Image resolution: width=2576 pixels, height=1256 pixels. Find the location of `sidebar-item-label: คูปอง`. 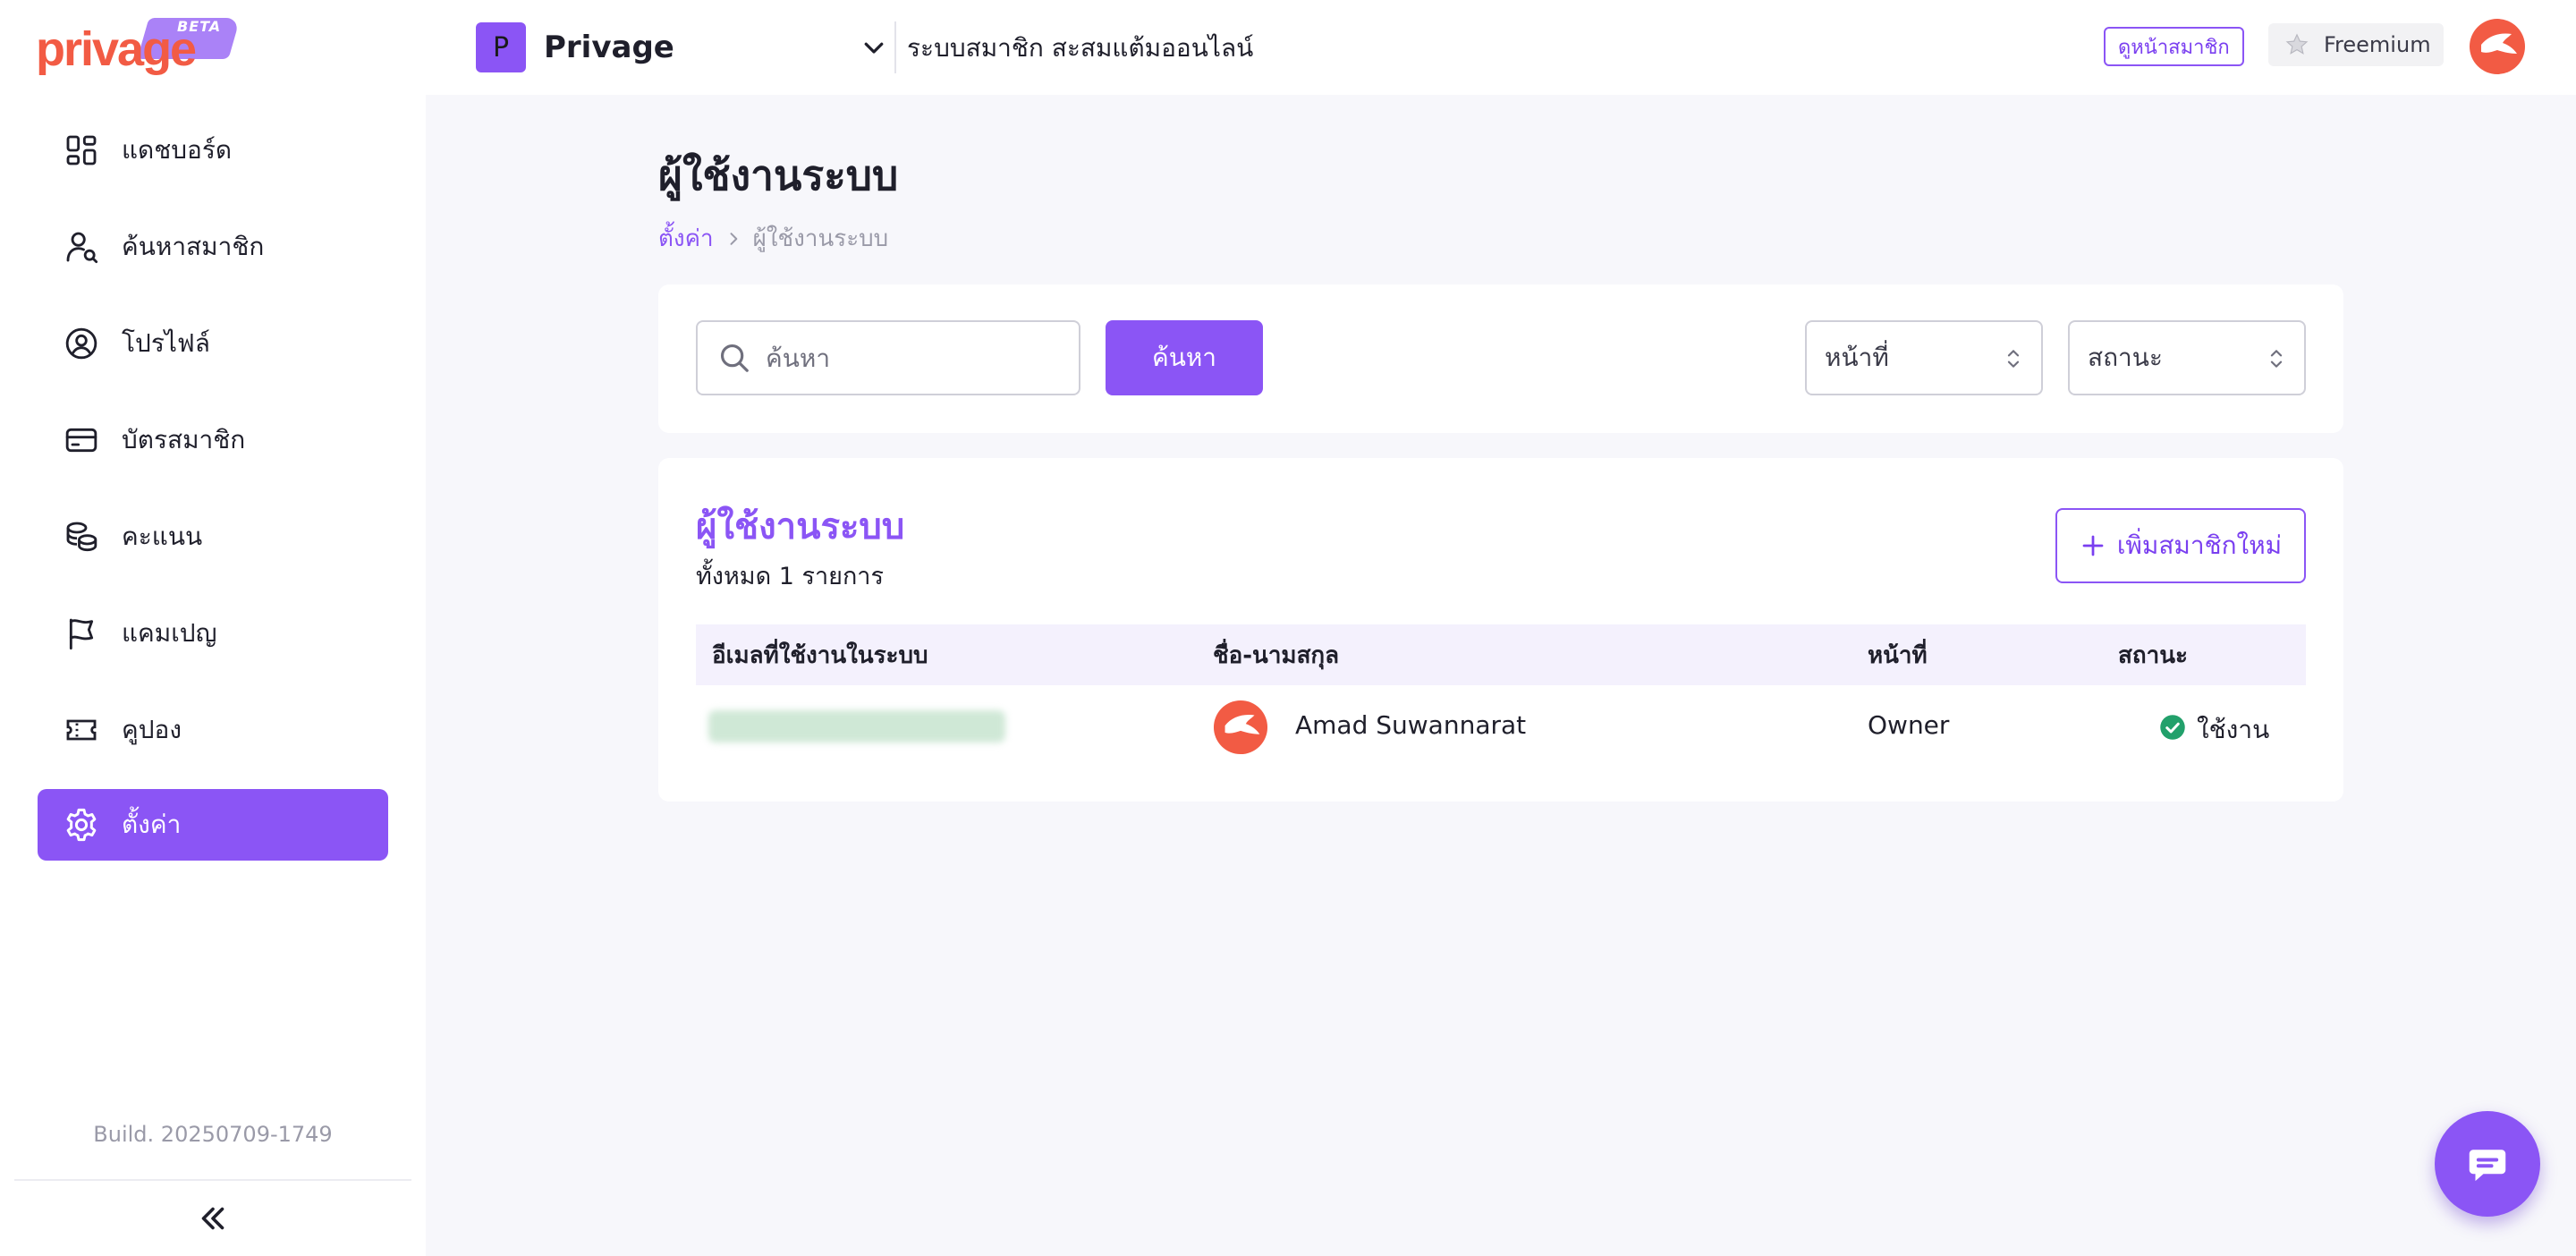

sidebar-item-label: คูปอง is located at coordinates (152, 729).